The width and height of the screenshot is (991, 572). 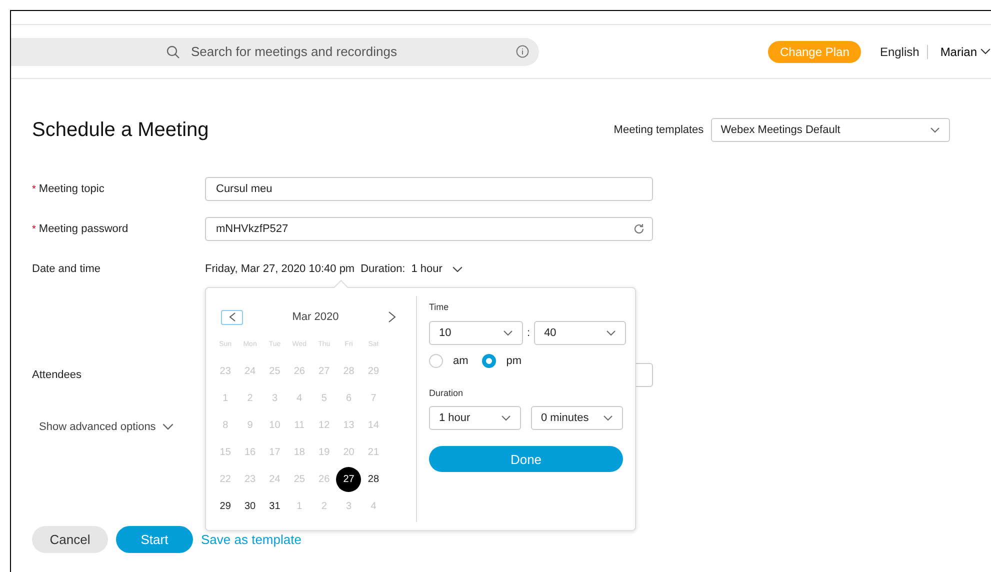 I want to click on input-field: mNHVkzfP527, so click(x=429, y=229).